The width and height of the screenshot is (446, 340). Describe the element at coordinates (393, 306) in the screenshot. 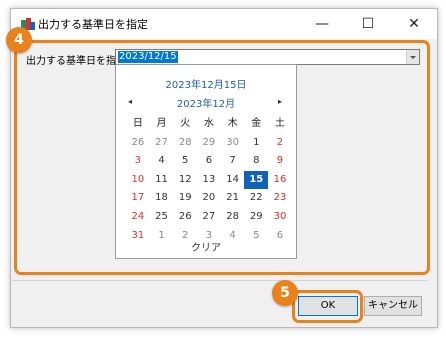

I see `cancel-button: キャンセル` at that location.